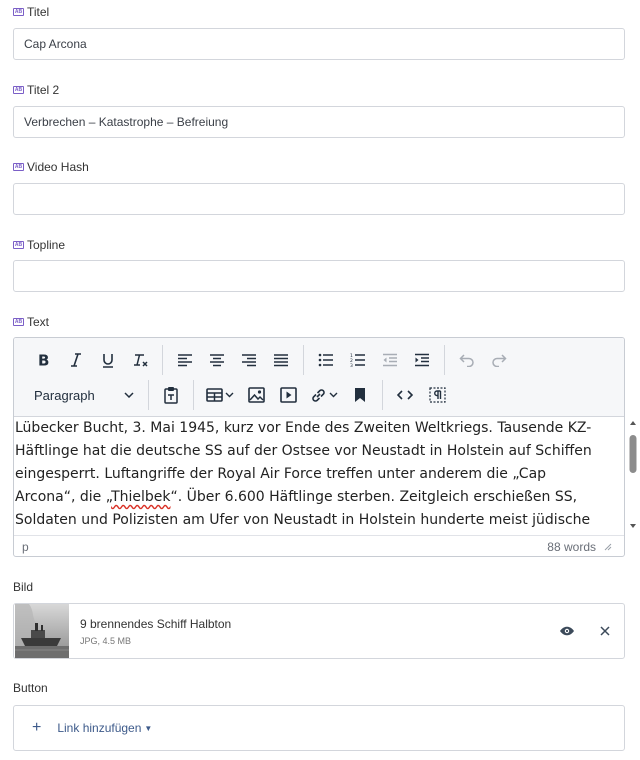 Image resolution: width=640 pixels, height=760 pixels. I want to click on video-hash-label-text: Video Hash, so click(58, 167).